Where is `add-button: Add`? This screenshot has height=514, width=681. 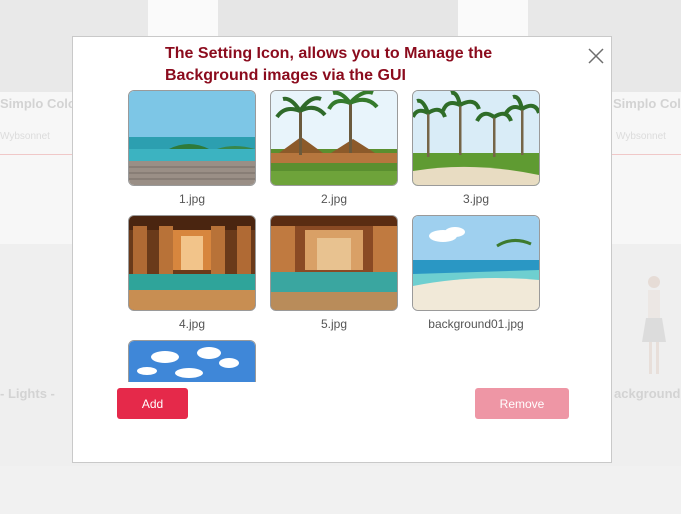
add-button: Add is located at coordinates (152, 403).